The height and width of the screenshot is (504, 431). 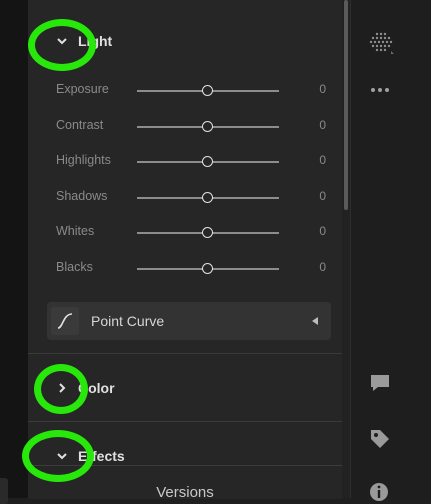 I want to click on highlight-circle-light, so click(x=62, y=45).